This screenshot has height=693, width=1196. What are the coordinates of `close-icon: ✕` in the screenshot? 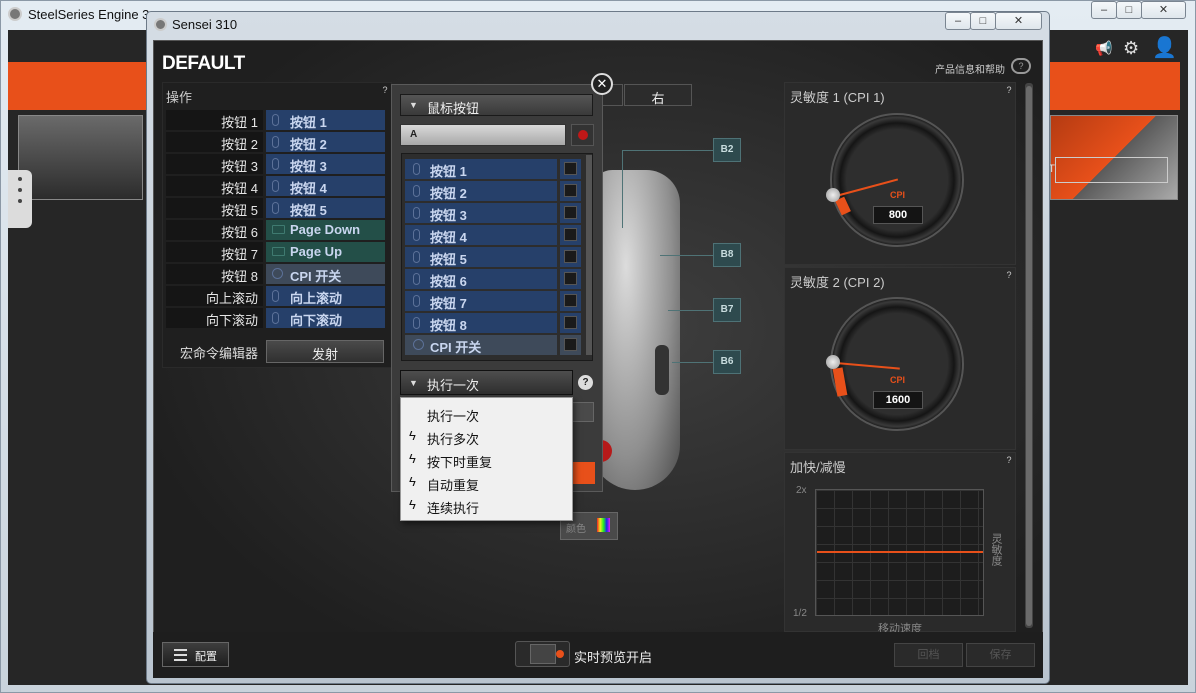 It's located at (602, 84).